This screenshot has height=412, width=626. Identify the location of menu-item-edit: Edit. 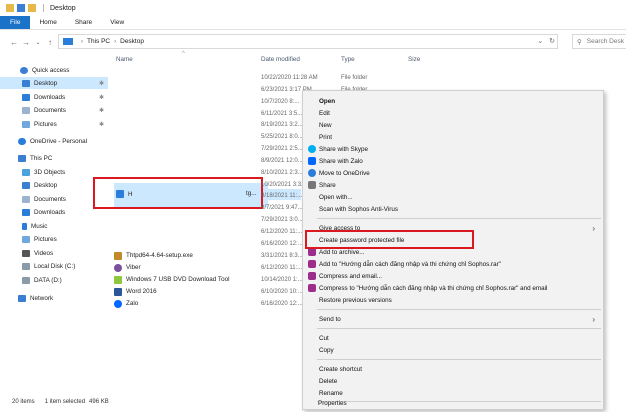
(453, 113).